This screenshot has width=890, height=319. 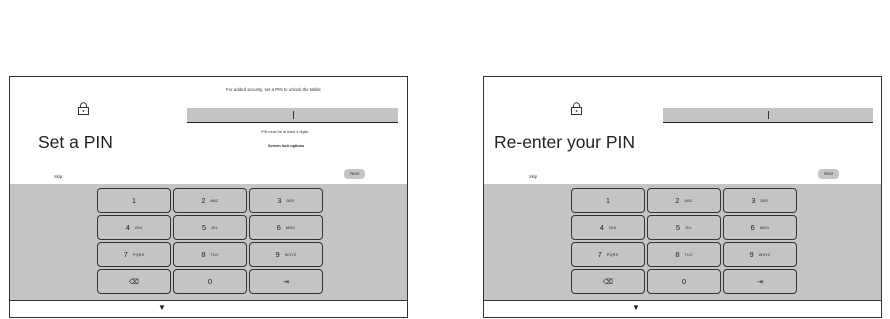 What do you see at coordinates (285, 132) in the screenshot?
I see `pin-requirement-note: PIN must be at least 4 digits` at bounding box center [285, 132].